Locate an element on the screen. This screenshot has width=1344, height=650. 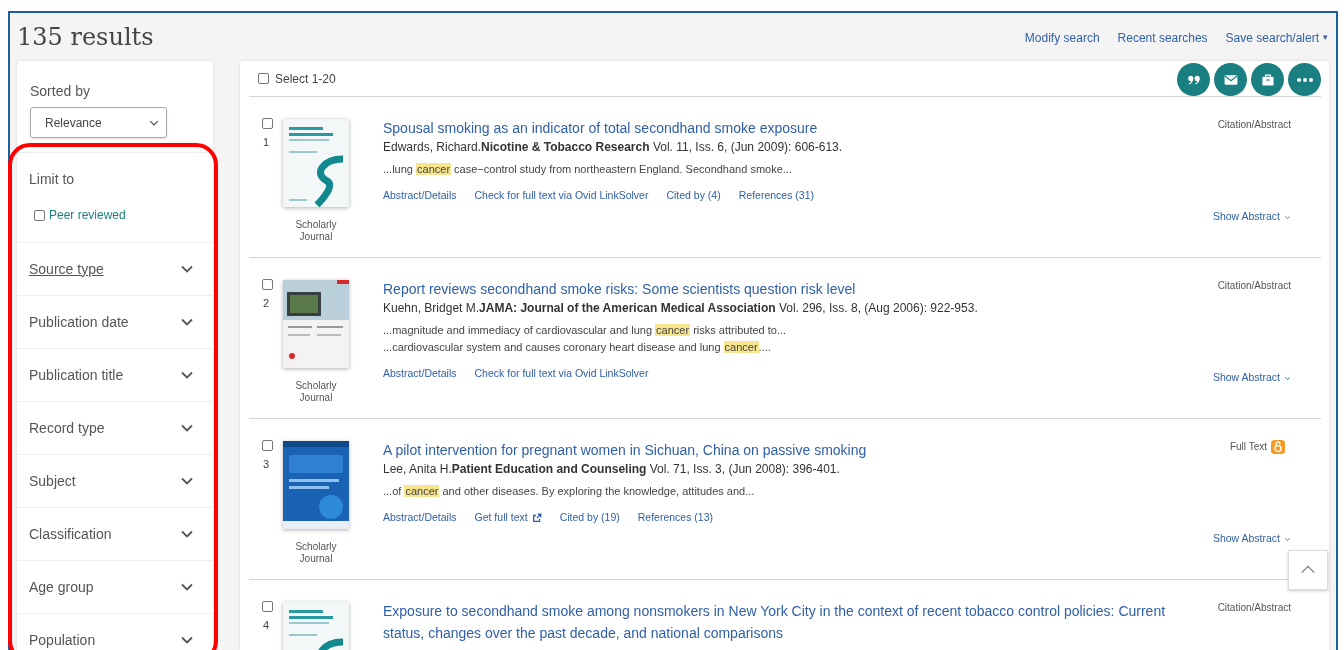
save-search-menu: Save search/alert ▾ is located at coordinates (1276, 38).